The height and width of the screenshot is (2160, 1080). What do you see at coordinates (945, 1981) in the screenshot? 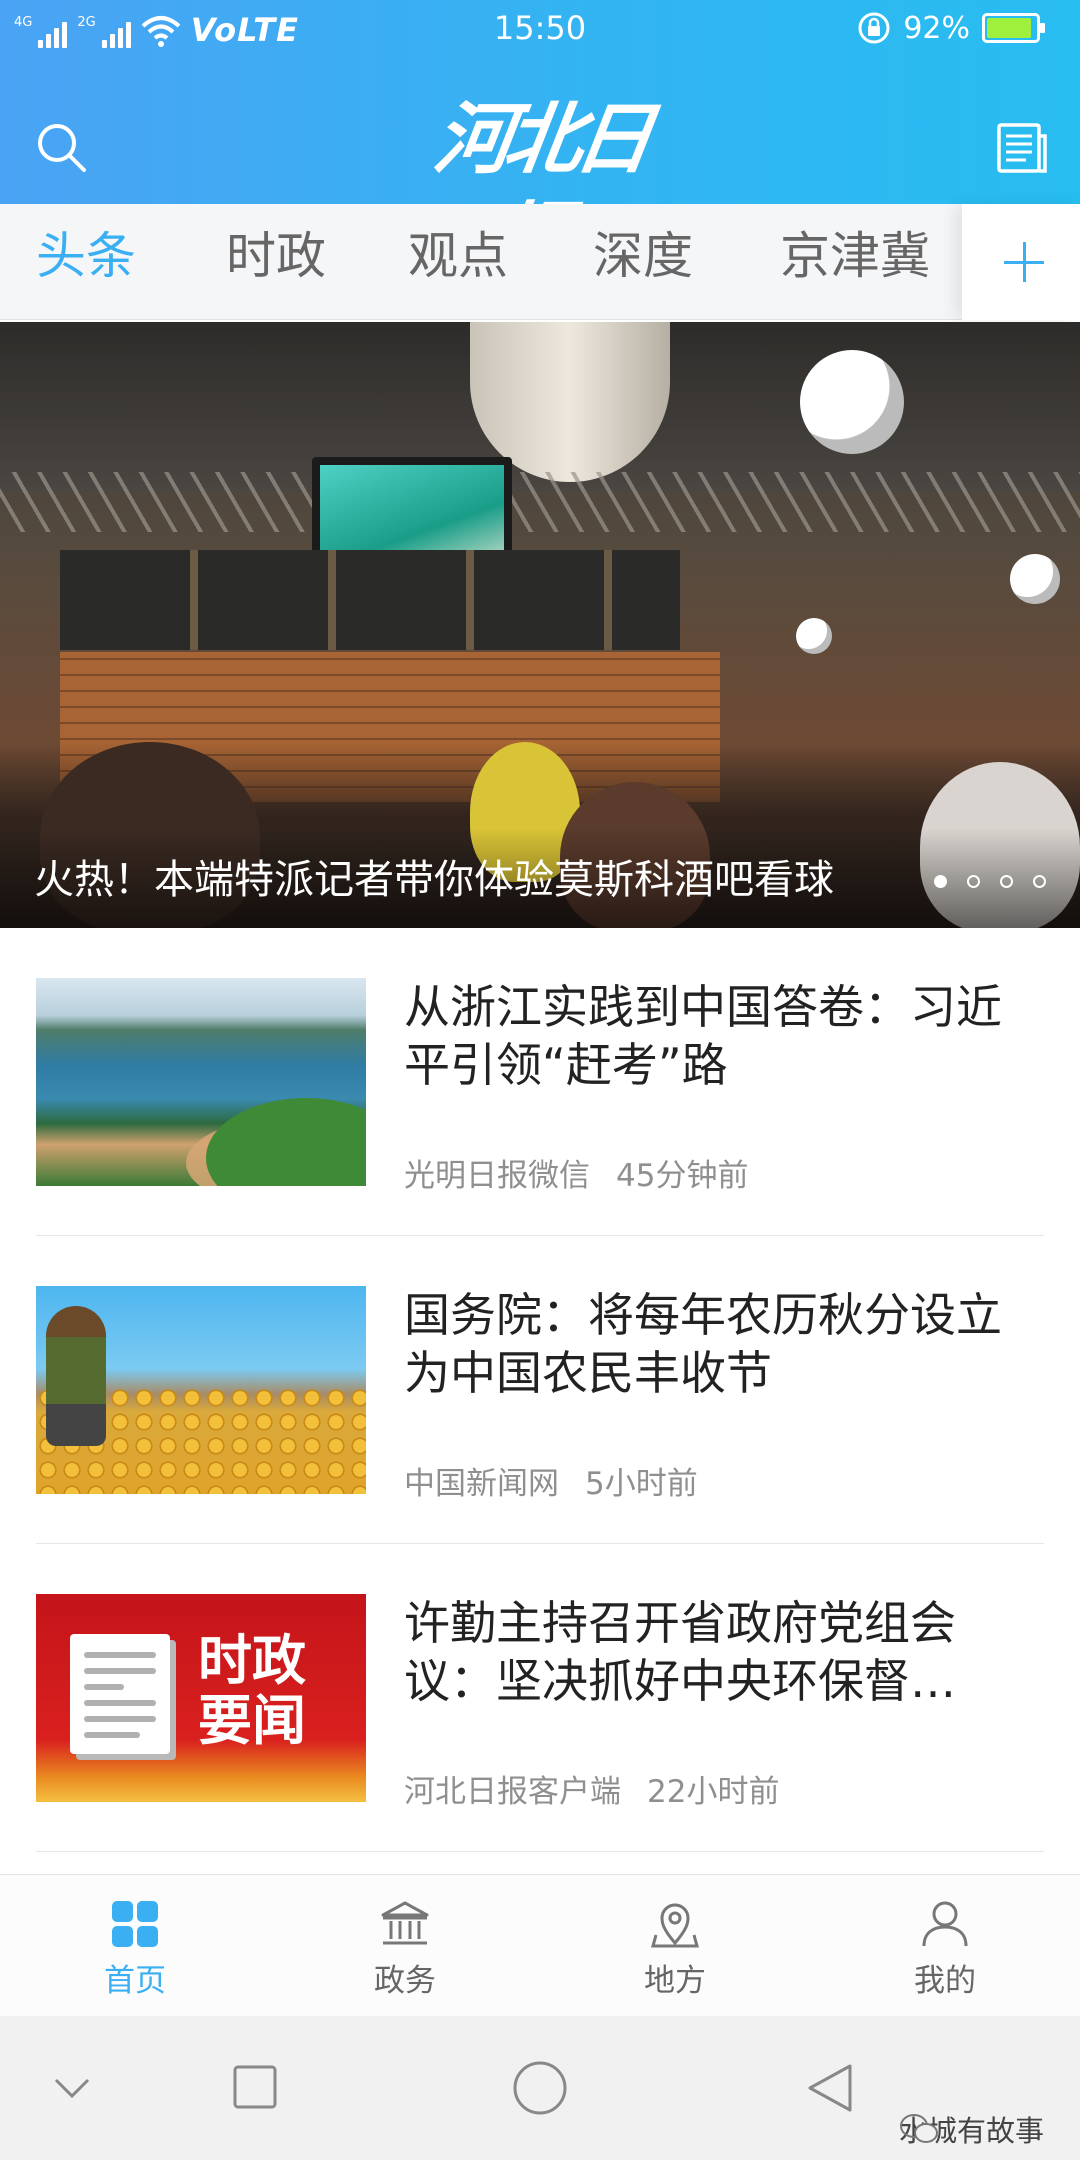
I see `nav-profile-label: 我的` at bounding box center [945, 1981].